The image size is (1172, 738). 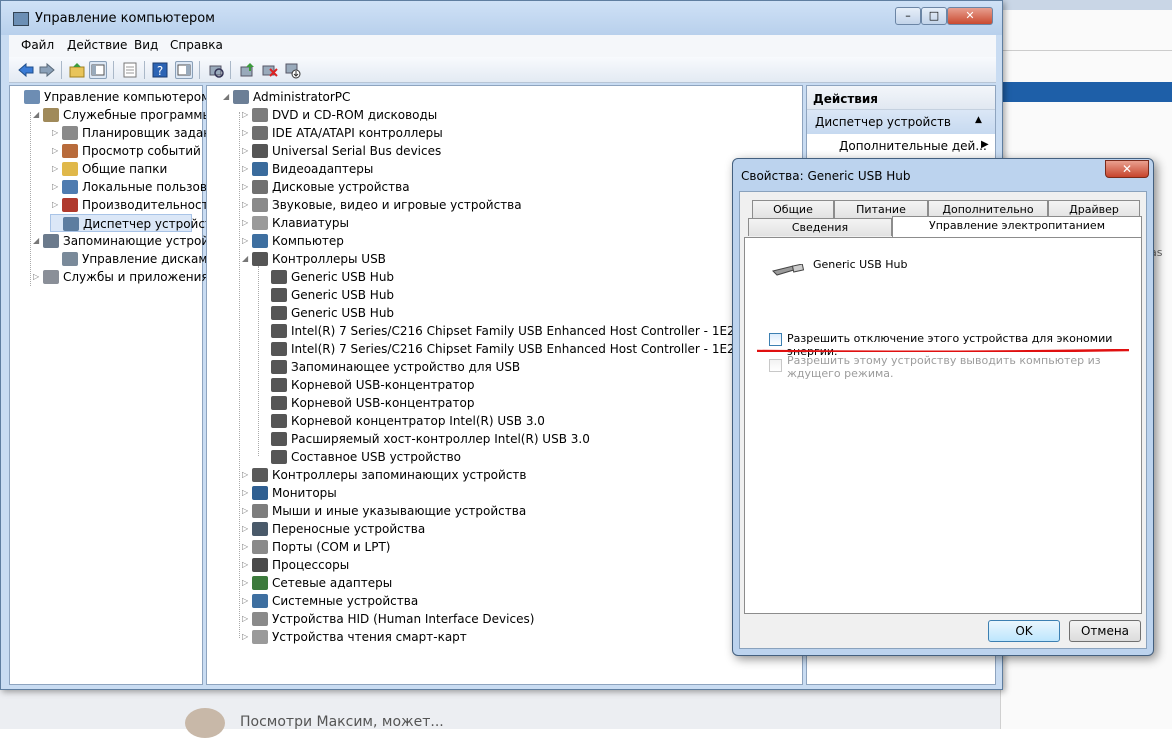 What do you see at coordinates (530, 457) in the screenshot?
I see `device-tree-item-row: Составное USB устройство` at bounding box center [530, 457].